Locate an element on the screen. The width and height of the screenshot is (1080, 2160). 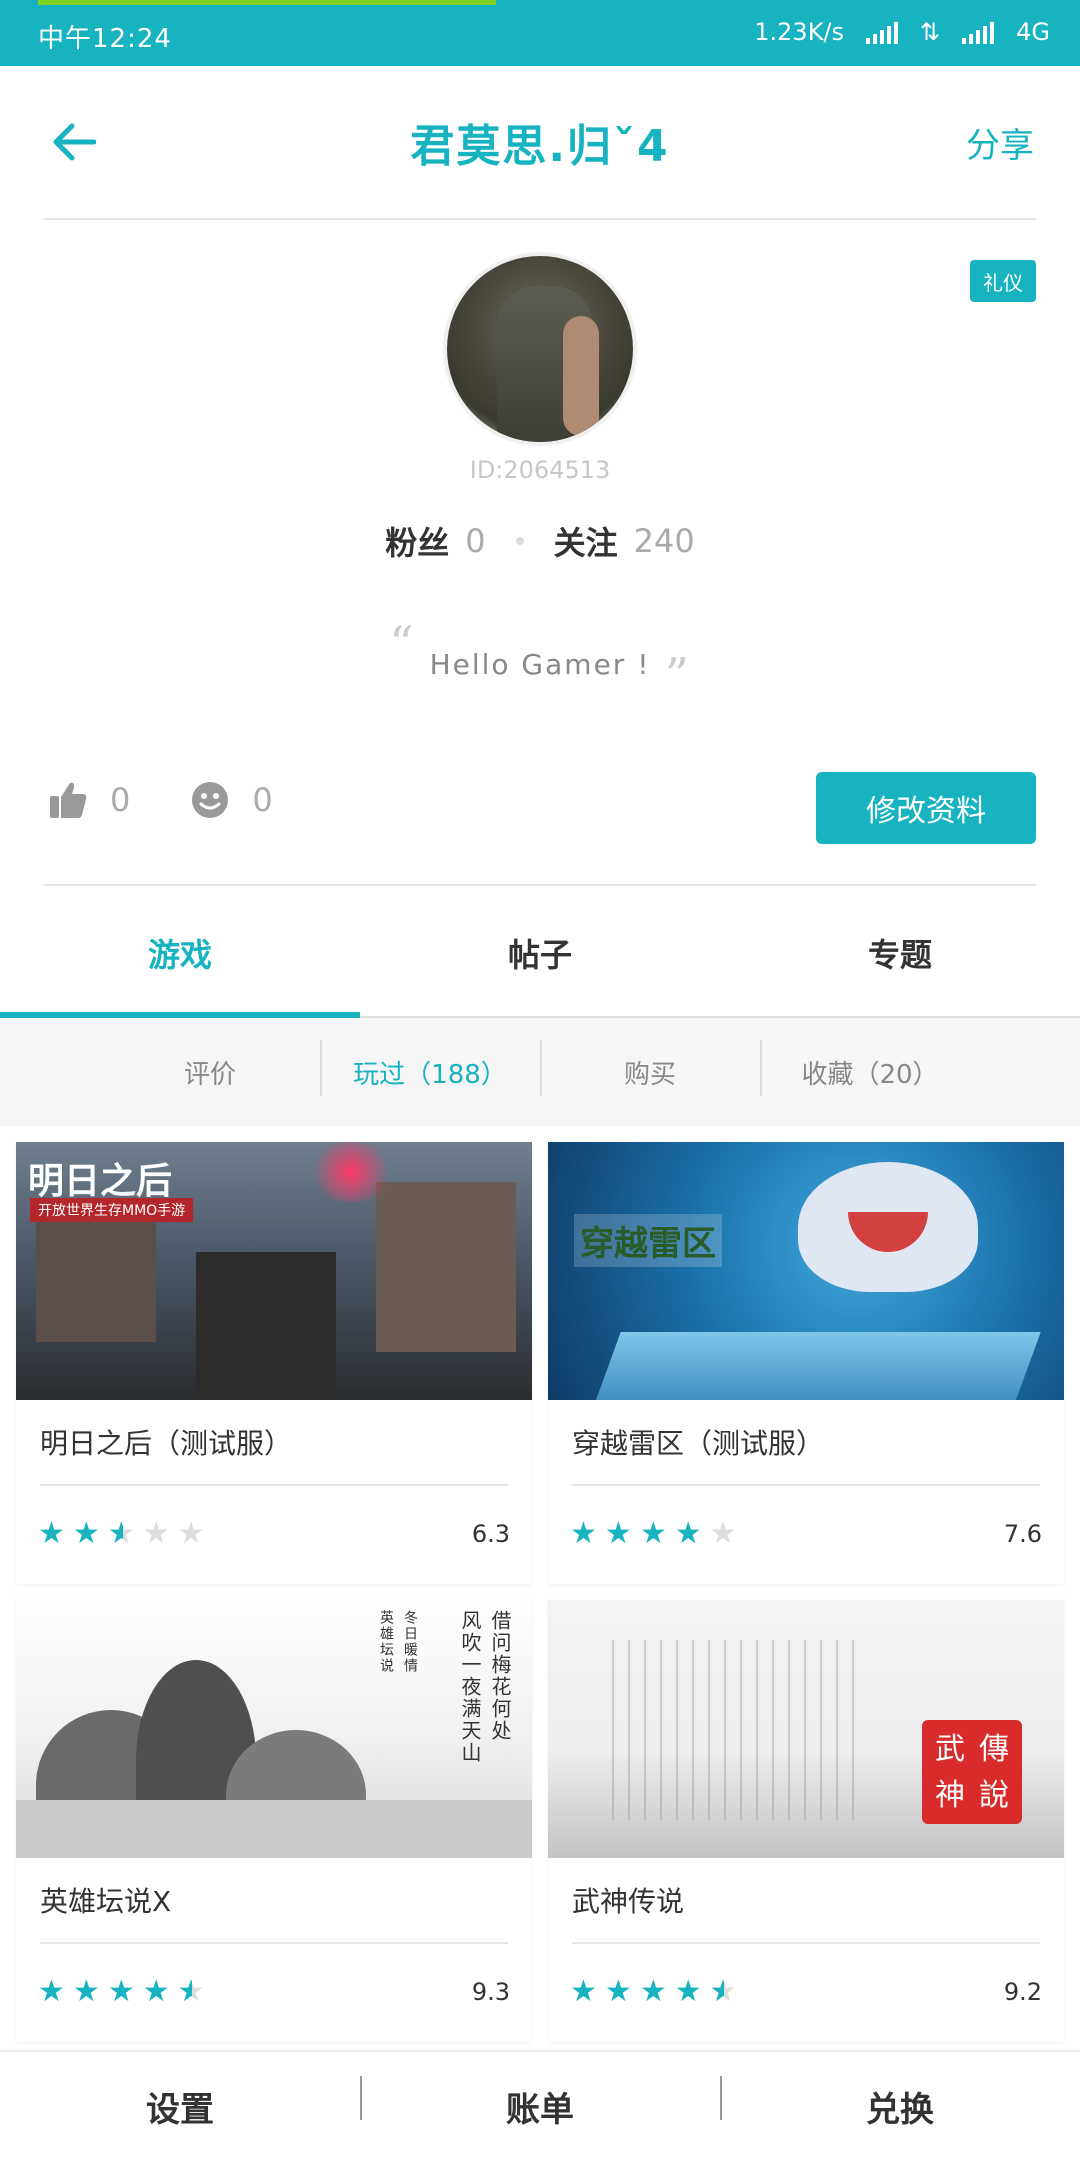
separator-dot is located at coordinates (519, 541).